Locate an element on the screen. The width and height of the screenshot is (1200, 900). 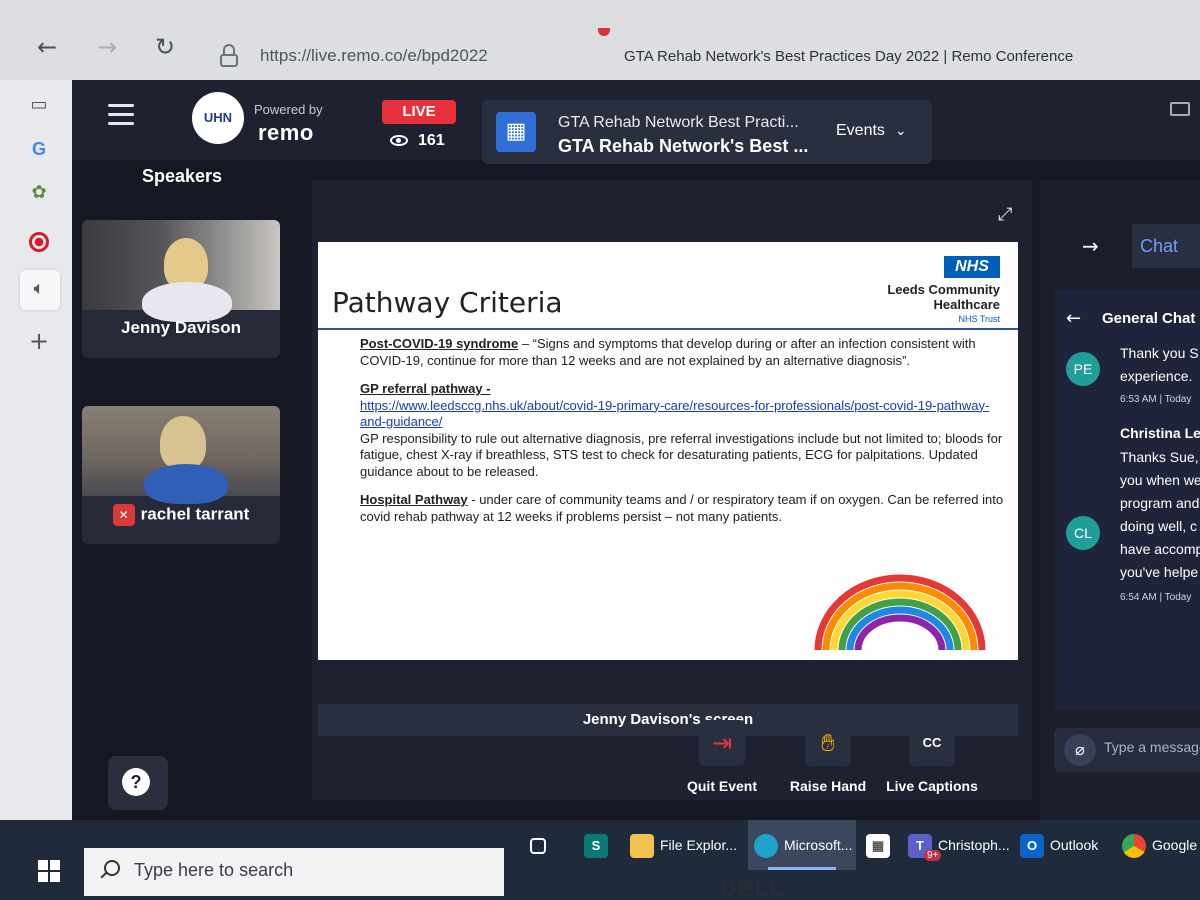
browser-sidebar: ▭ G ✿ 🔈︎ + is located at coordinates (36, 450).